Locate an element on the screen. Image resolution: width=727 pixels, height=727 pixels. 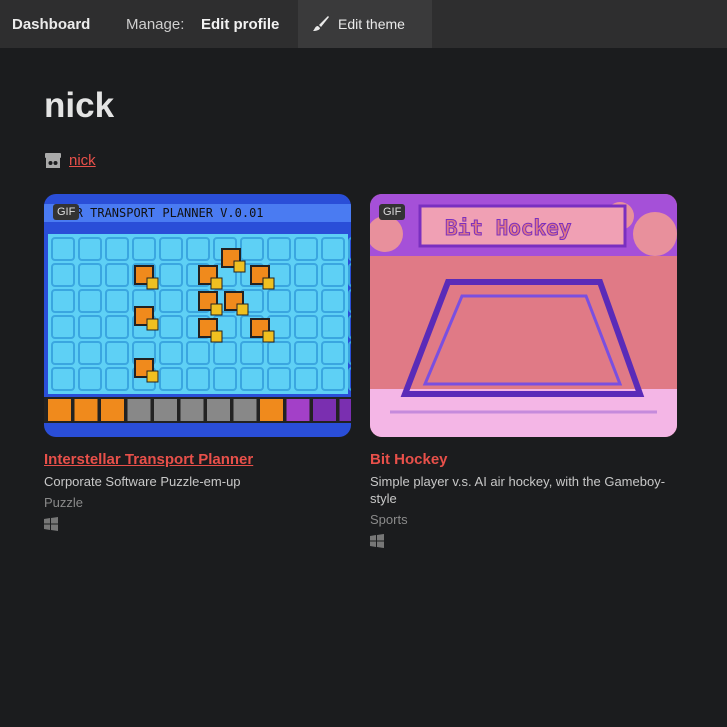
game-title-link: Interstellar Transport Planner is located at coordinates (197, 459).